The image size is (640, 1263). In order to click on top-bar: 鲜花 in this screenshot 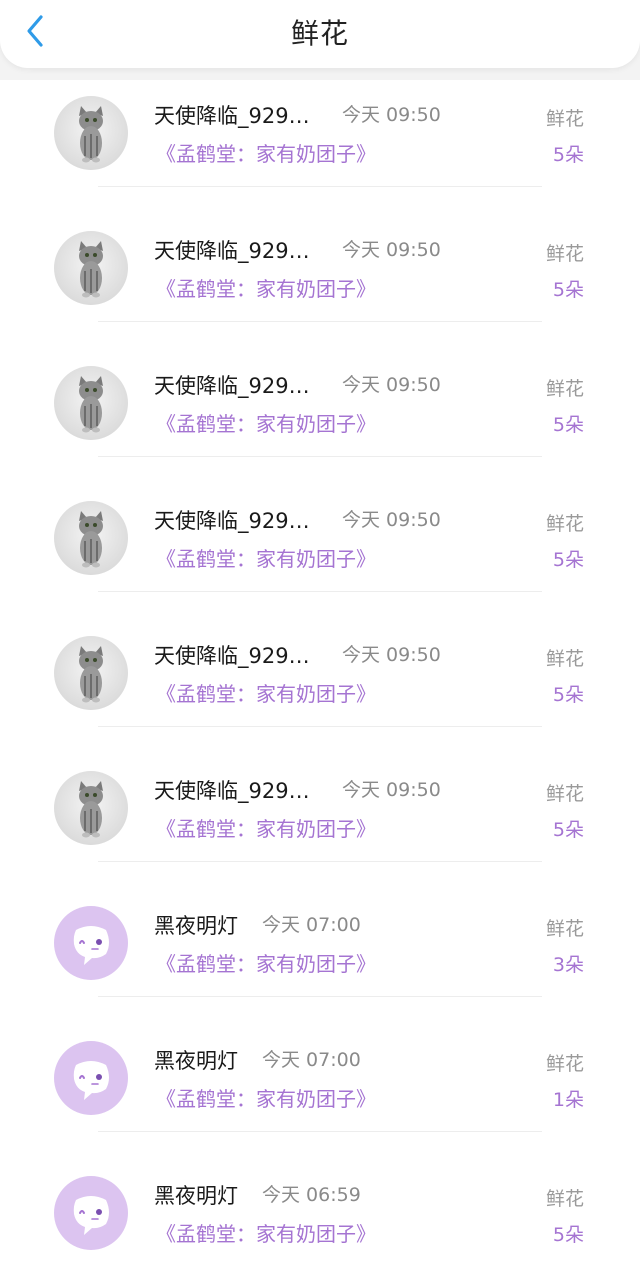, I will do `click(320, 34)`.